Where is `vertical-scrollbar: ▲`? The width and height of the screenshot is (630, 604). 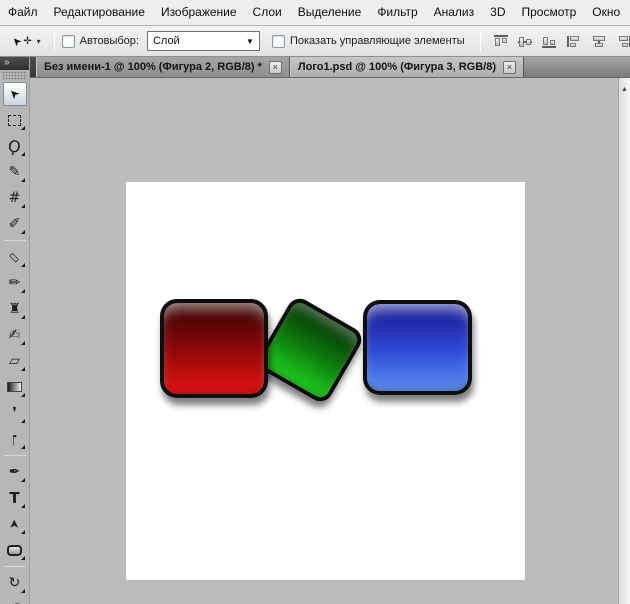
vertical-scrollbar: ▲ is located at coordinates (624, 341).